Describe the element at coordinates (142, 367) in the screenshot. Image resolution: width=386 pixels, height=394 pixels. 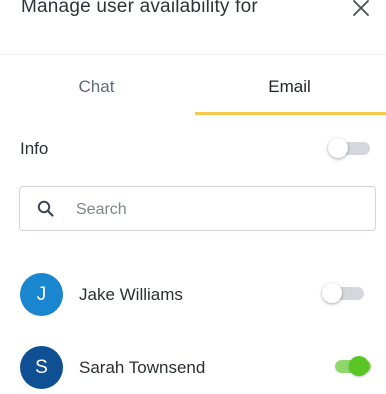
I see `user-name: Sarah Townsend` at that location.